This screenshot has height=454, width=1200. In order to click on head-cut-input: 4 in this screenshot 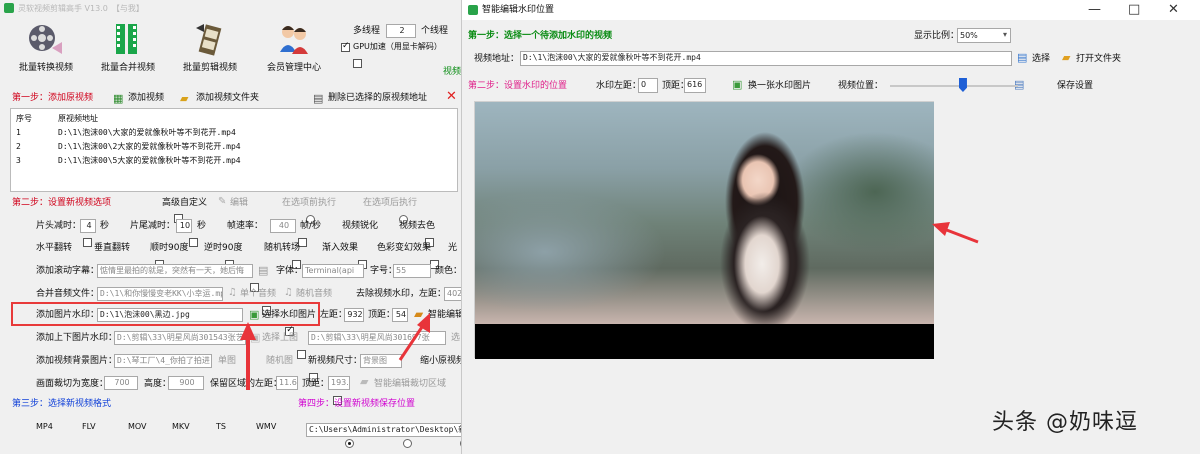, I will do `click(88, 226)`.